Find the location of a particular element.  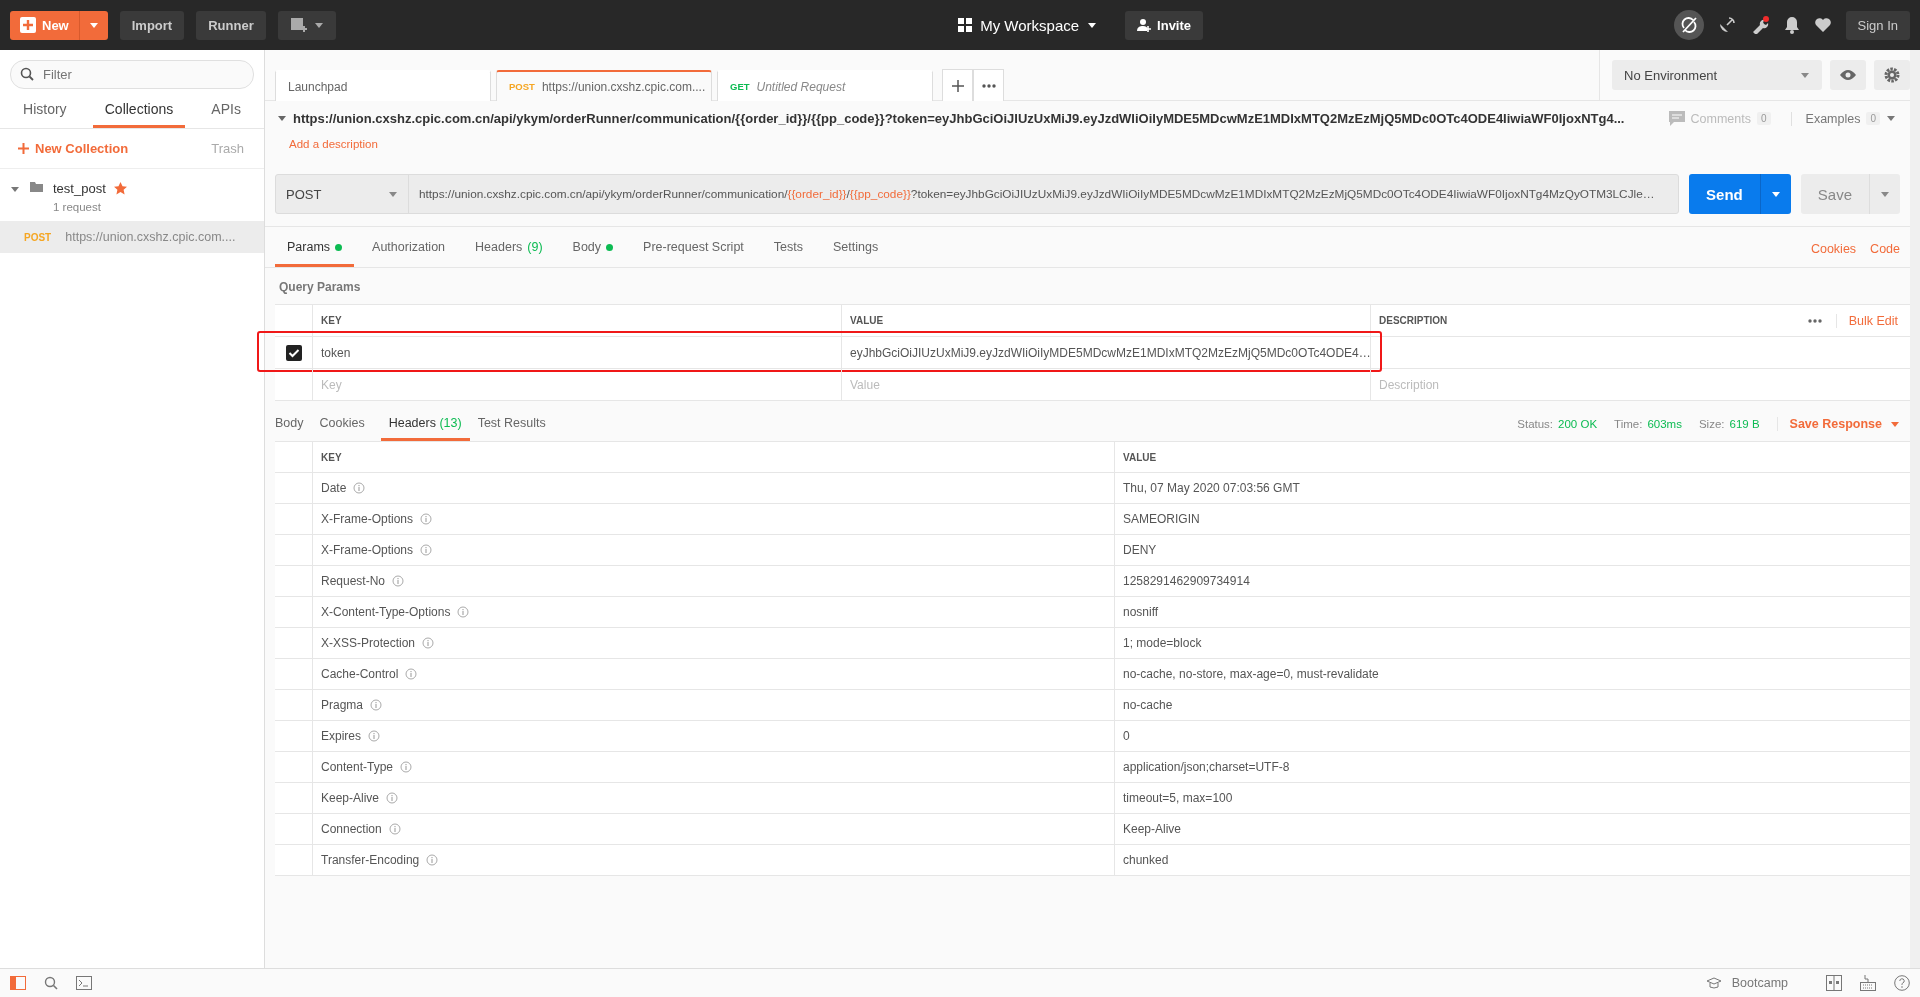

table-cell: Thu, 07 May 2020 07:03:56 GMT is located at coordinates (1512, 488).